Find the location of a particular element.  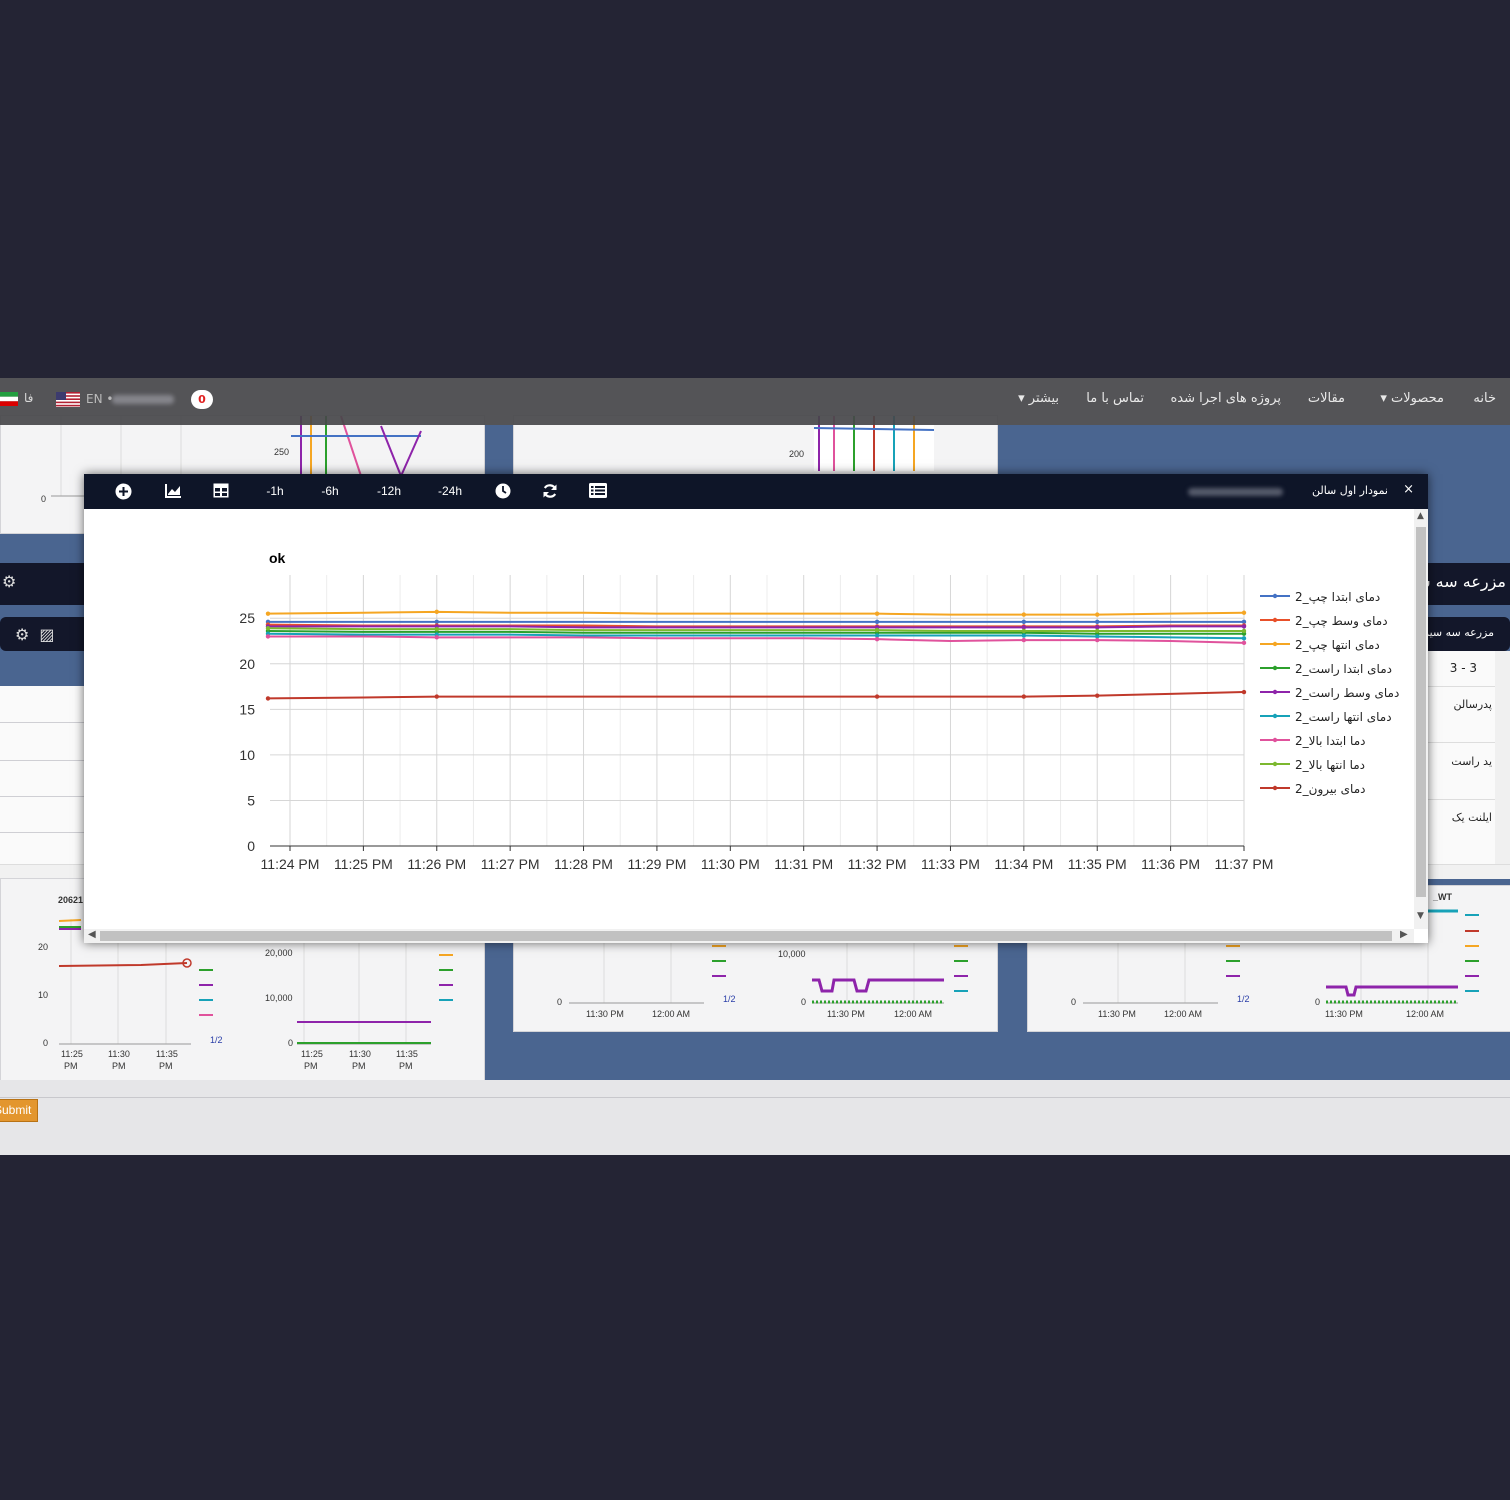

nav-projects: پروژه های اجرا شده is located at coordinates (1225, 398).